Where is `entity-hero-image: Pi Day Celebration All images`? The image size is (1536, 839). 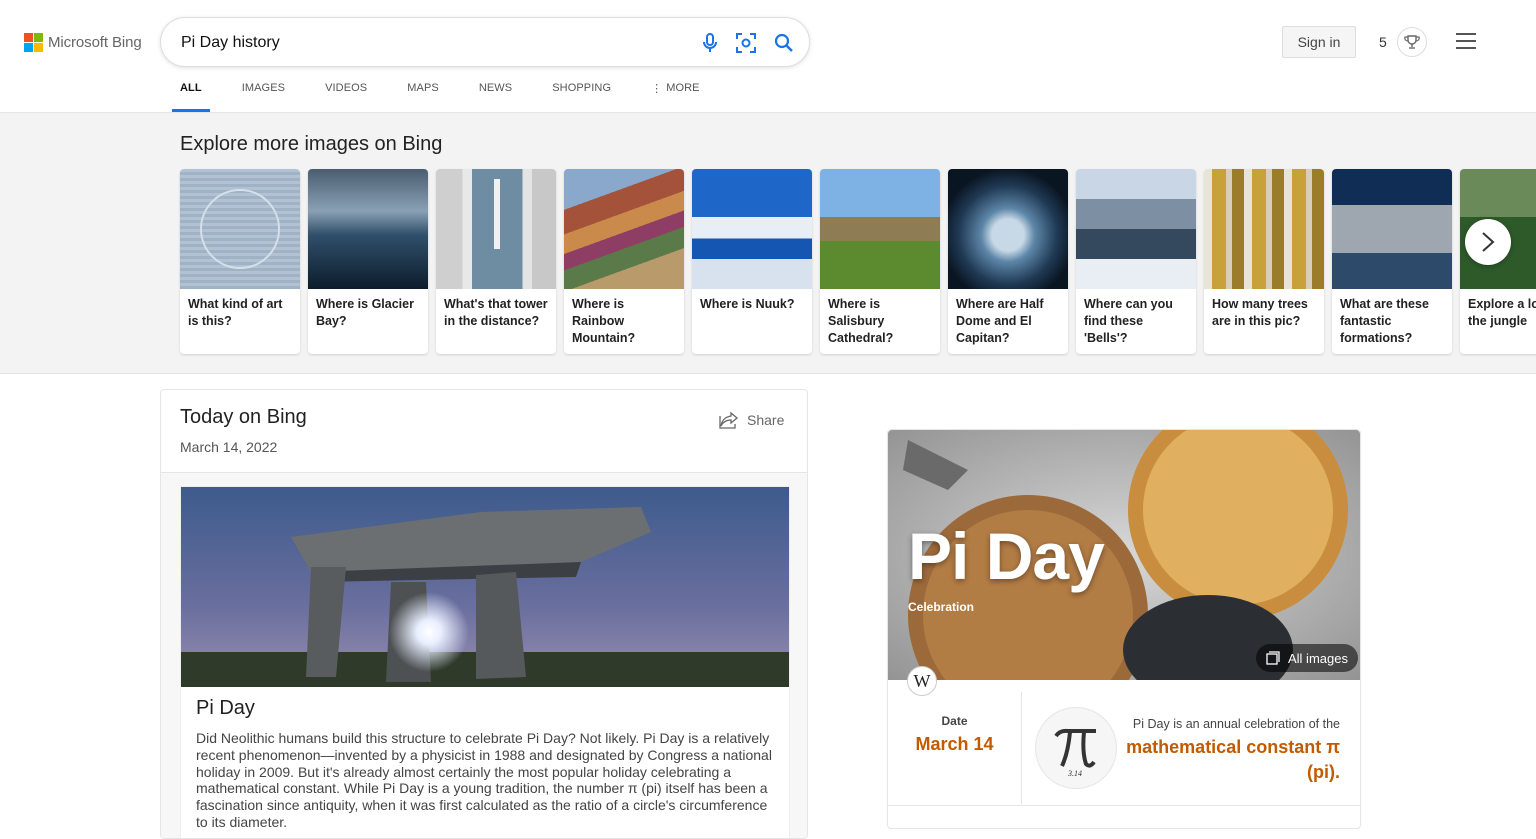
entity-hero-image: Pi Day Celebration All images is located at coordinates (1124, 555).